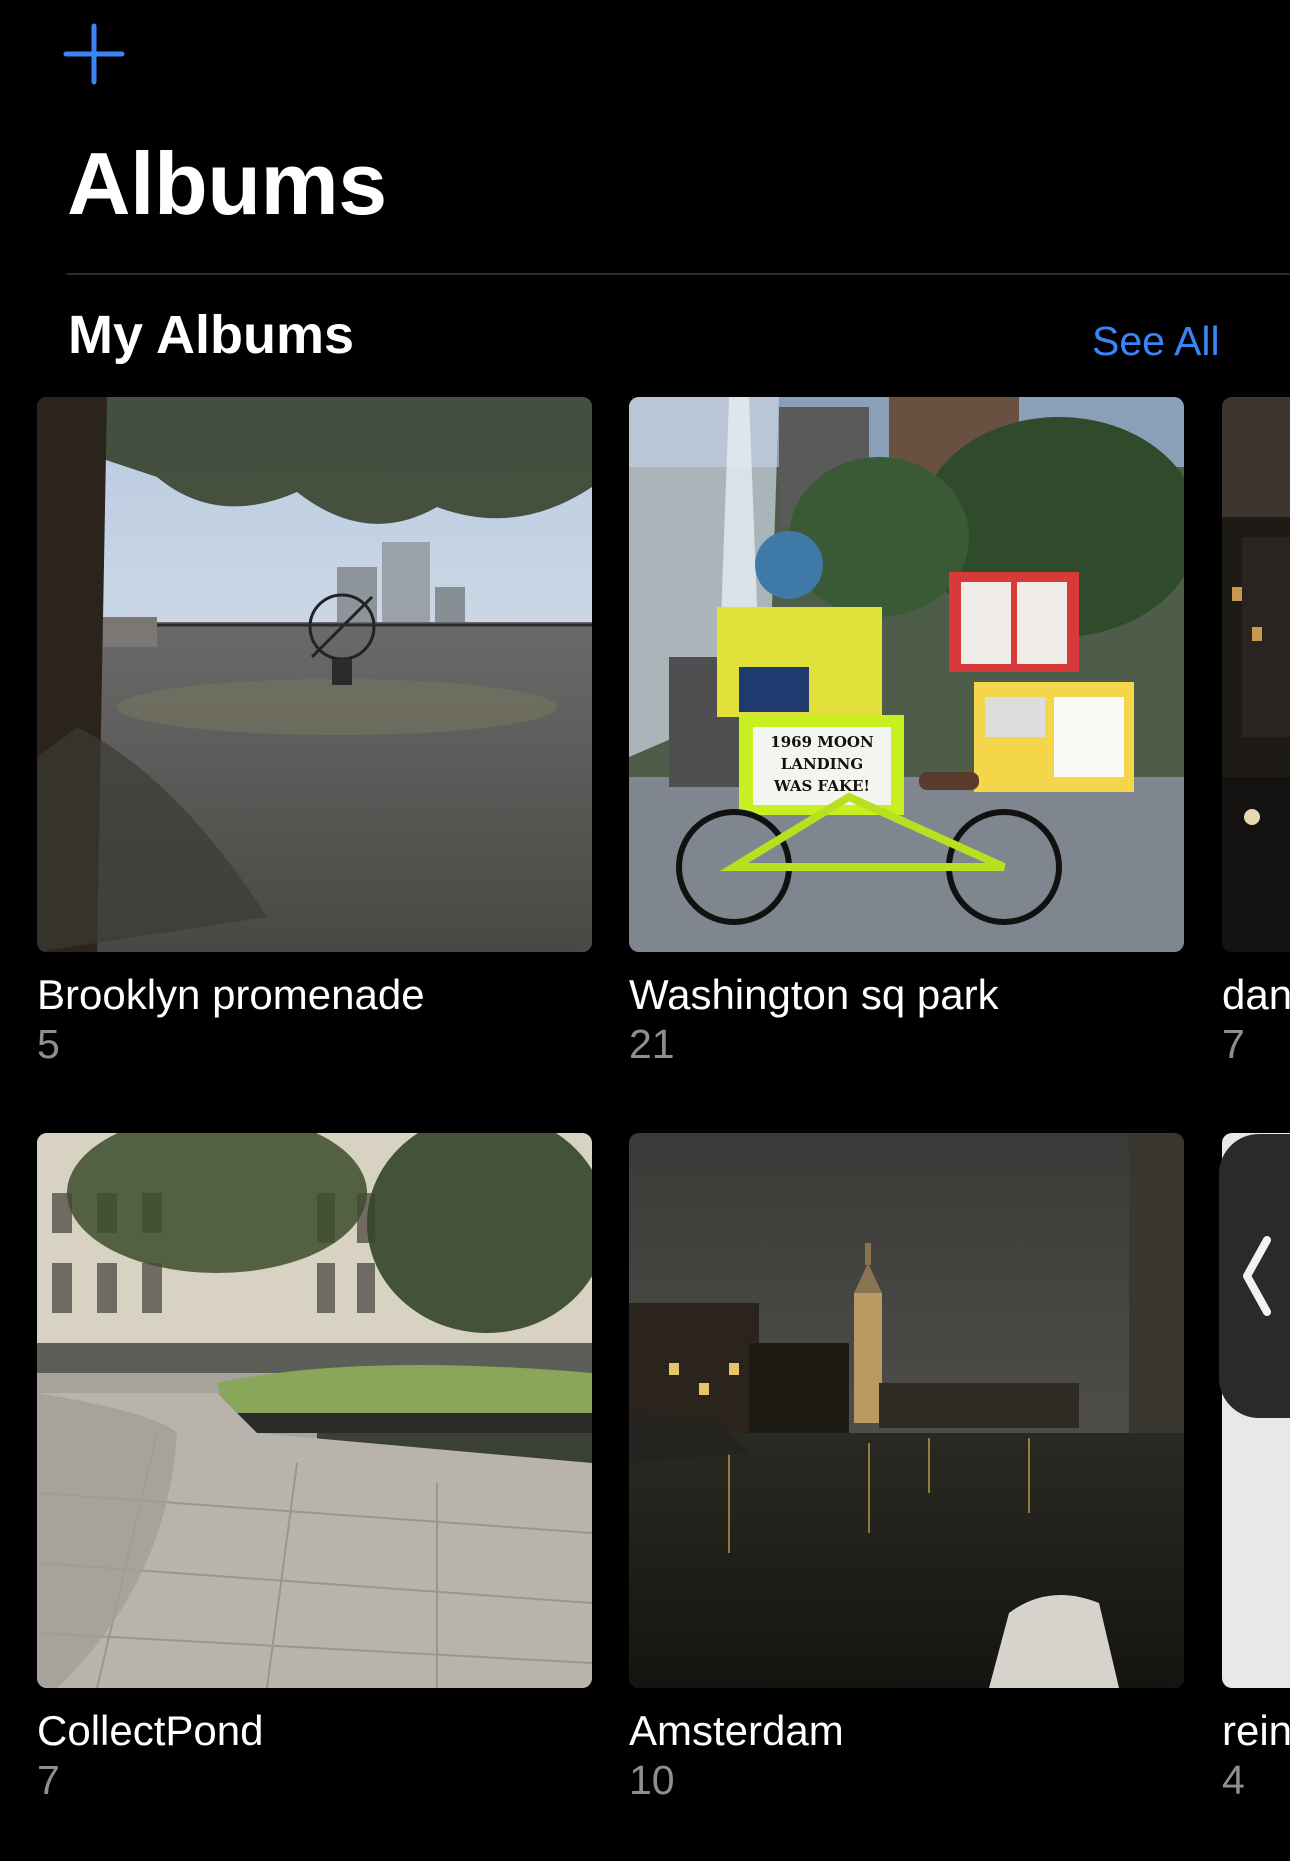 The width and height of the screenshot is (1290, 1861). I want to click on album-count: 10, so click(652, 1780).